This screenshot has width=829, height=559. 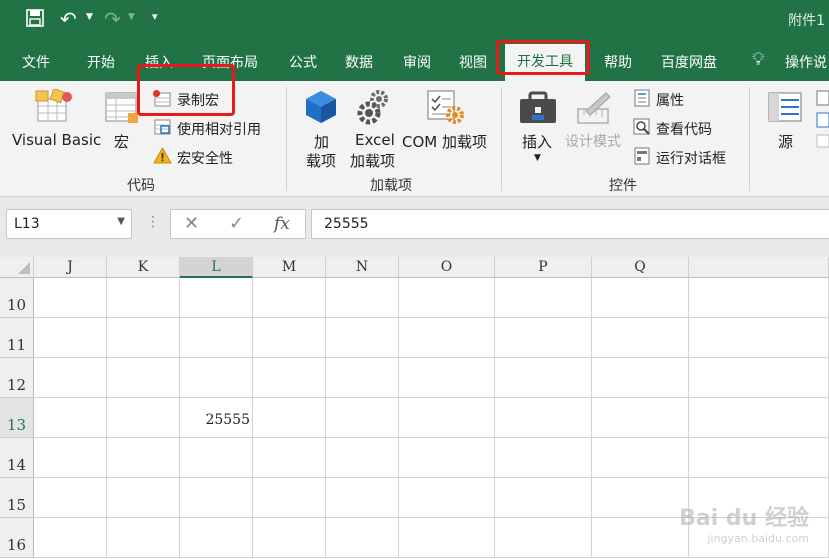 What do you see at coordinates (303, 62) in the screenshot?
I see `tab-formulas: 公式` at bounding box center [303, 62].